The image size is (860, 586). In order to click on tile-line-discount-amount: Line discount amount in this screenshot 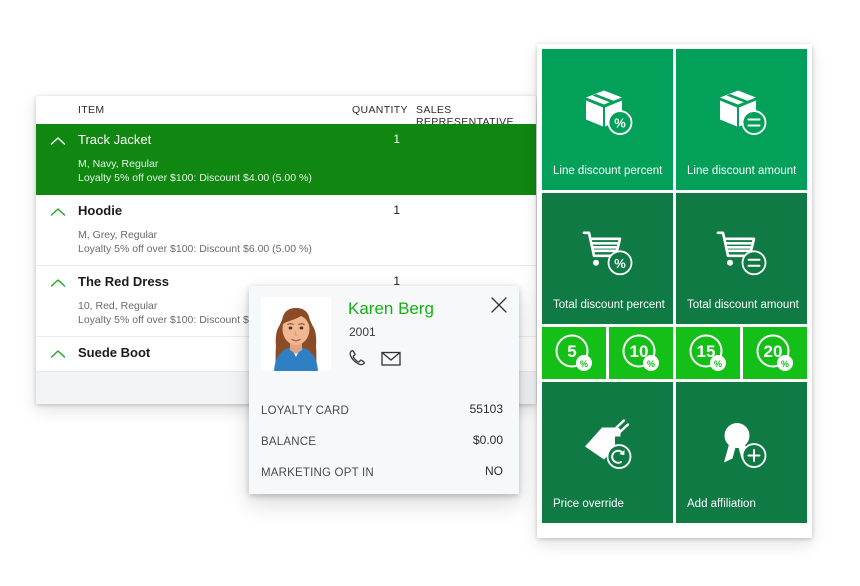, I will do `click(741, 119)`.